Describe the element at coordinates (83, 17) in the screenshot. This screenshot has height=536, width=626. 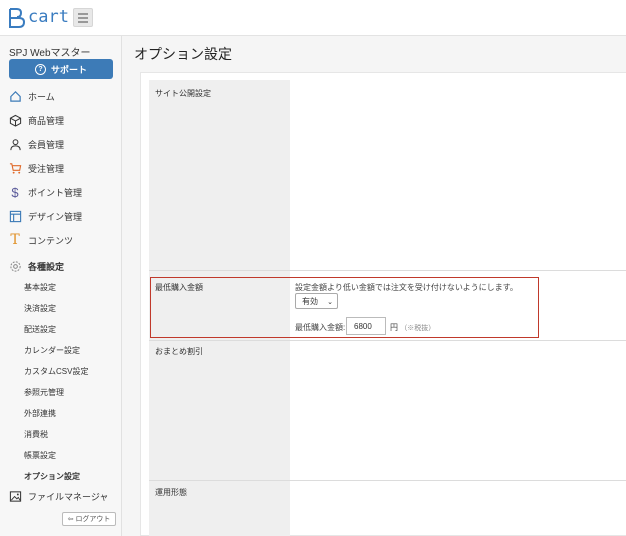
I see `menu-toggle-button` at that location.